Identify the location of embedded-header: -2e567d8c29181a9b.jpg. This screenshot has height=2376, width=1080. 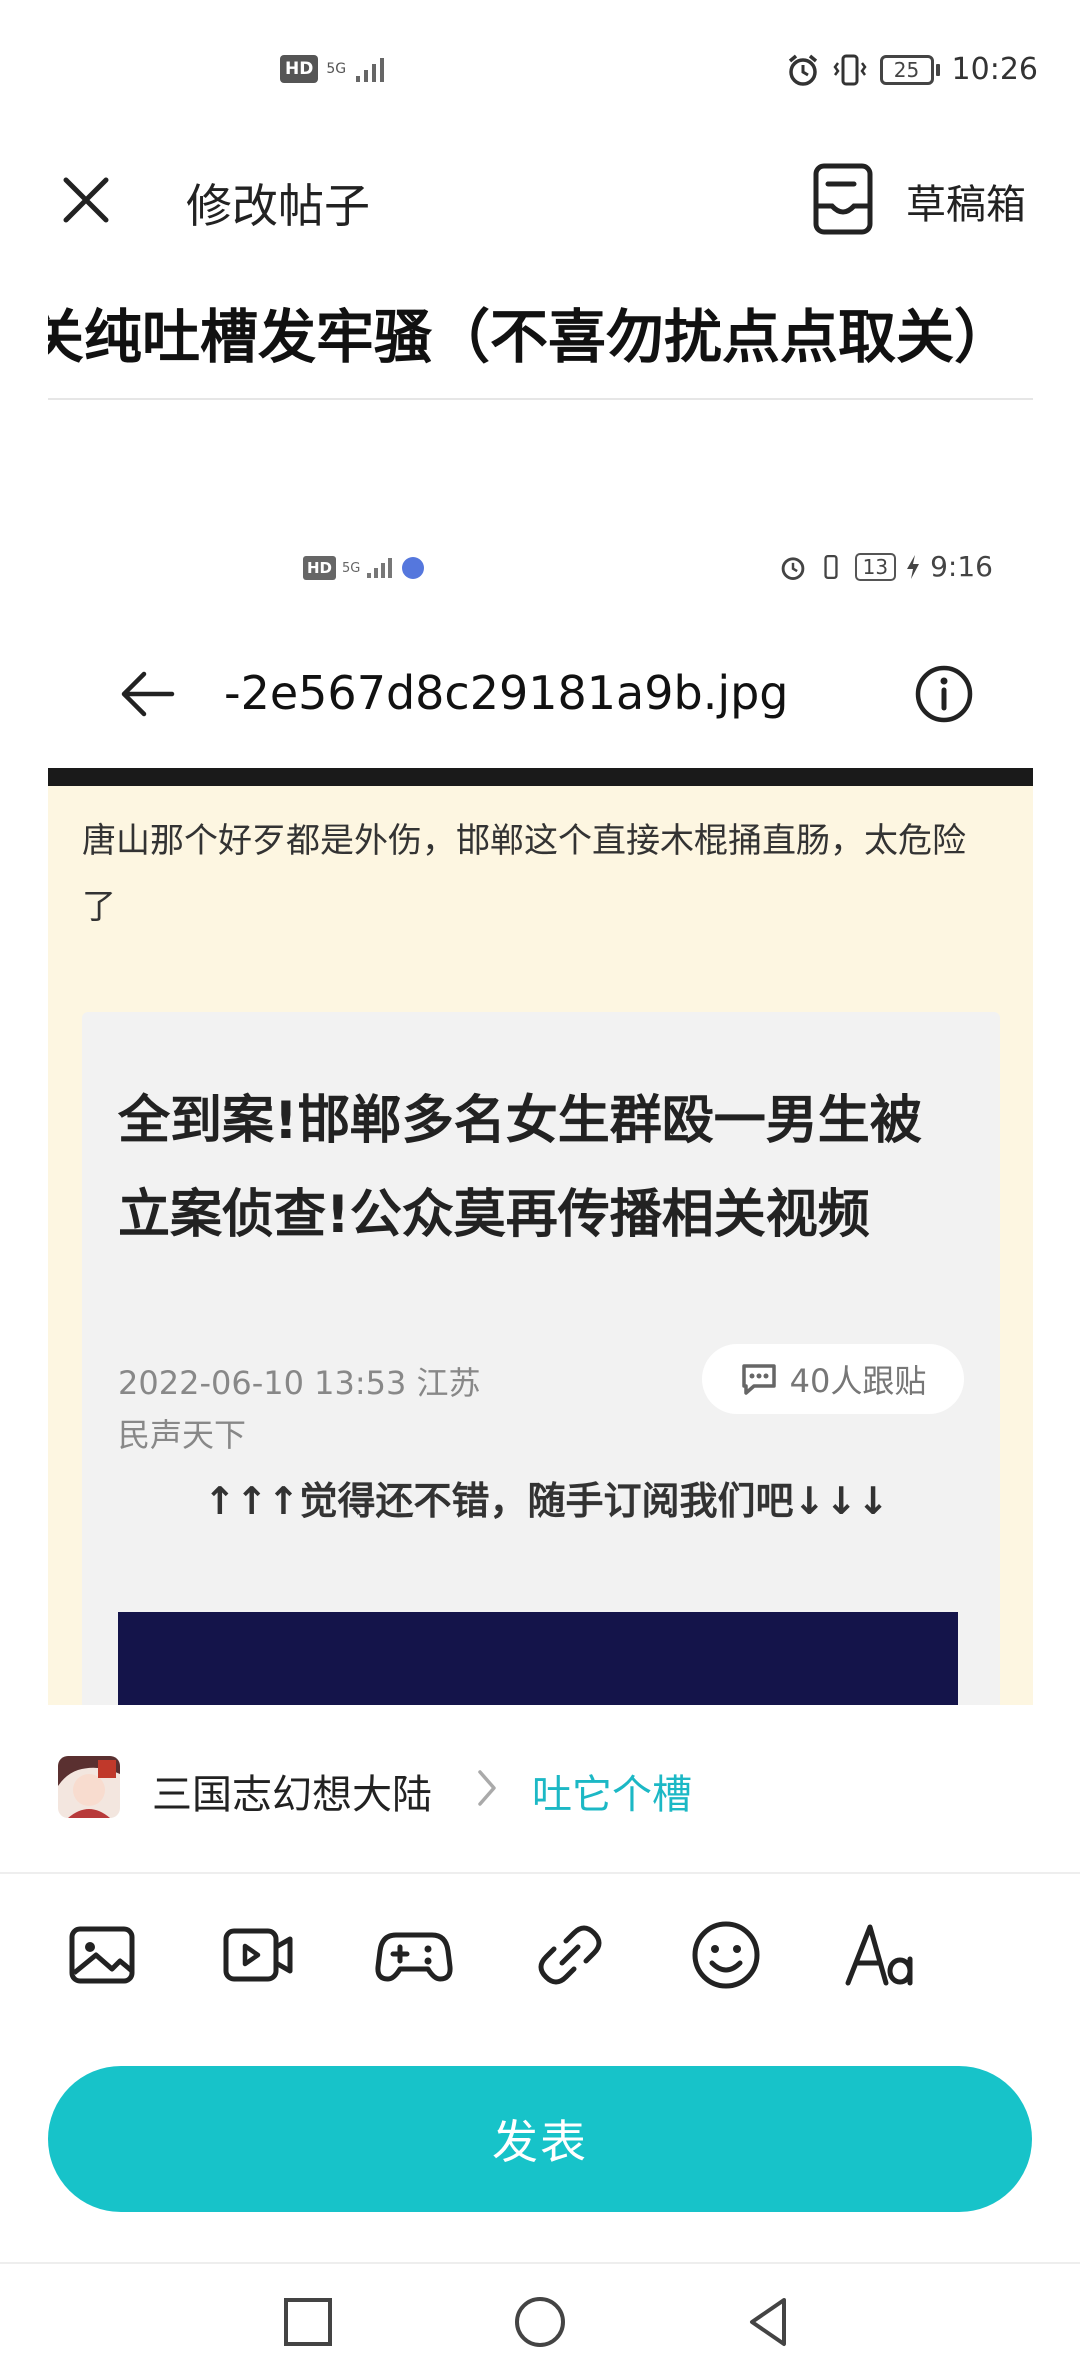
(540, 690).